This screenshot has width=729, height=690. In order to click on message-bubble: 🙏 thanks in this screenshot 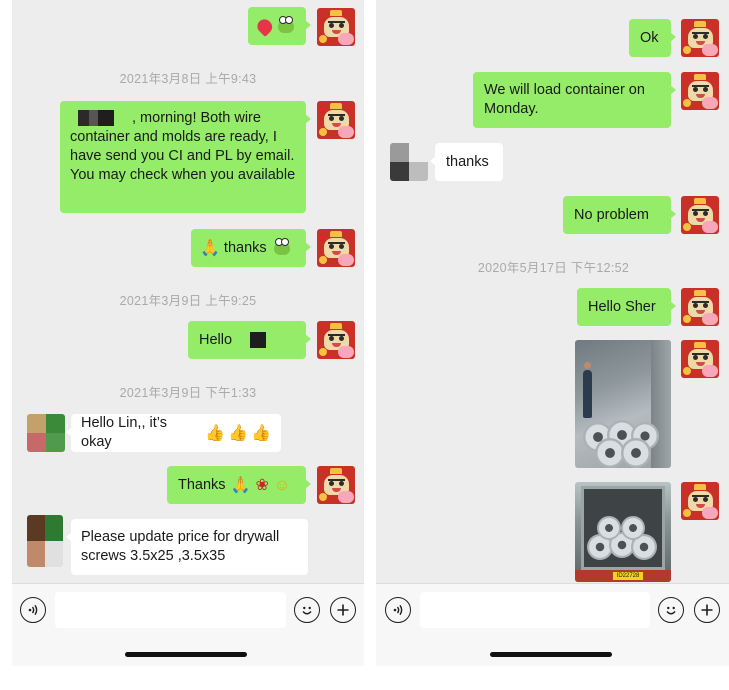, I will do `click(251, 248)`.